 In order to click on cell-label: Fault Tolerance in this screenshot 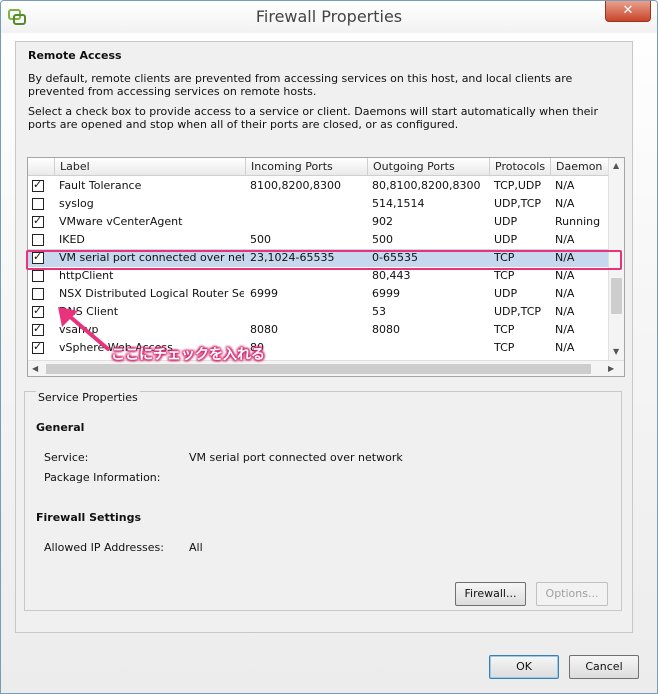, I will do `click(100, 185)`.